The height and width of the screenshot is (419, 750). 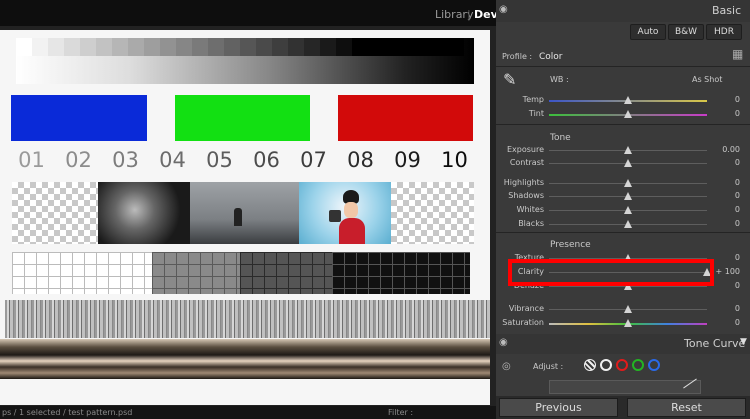 What do you see at coordinates (526, 195) in the screenshot?
I see `slider-label: Shadows` at bounding box center [526, 195].